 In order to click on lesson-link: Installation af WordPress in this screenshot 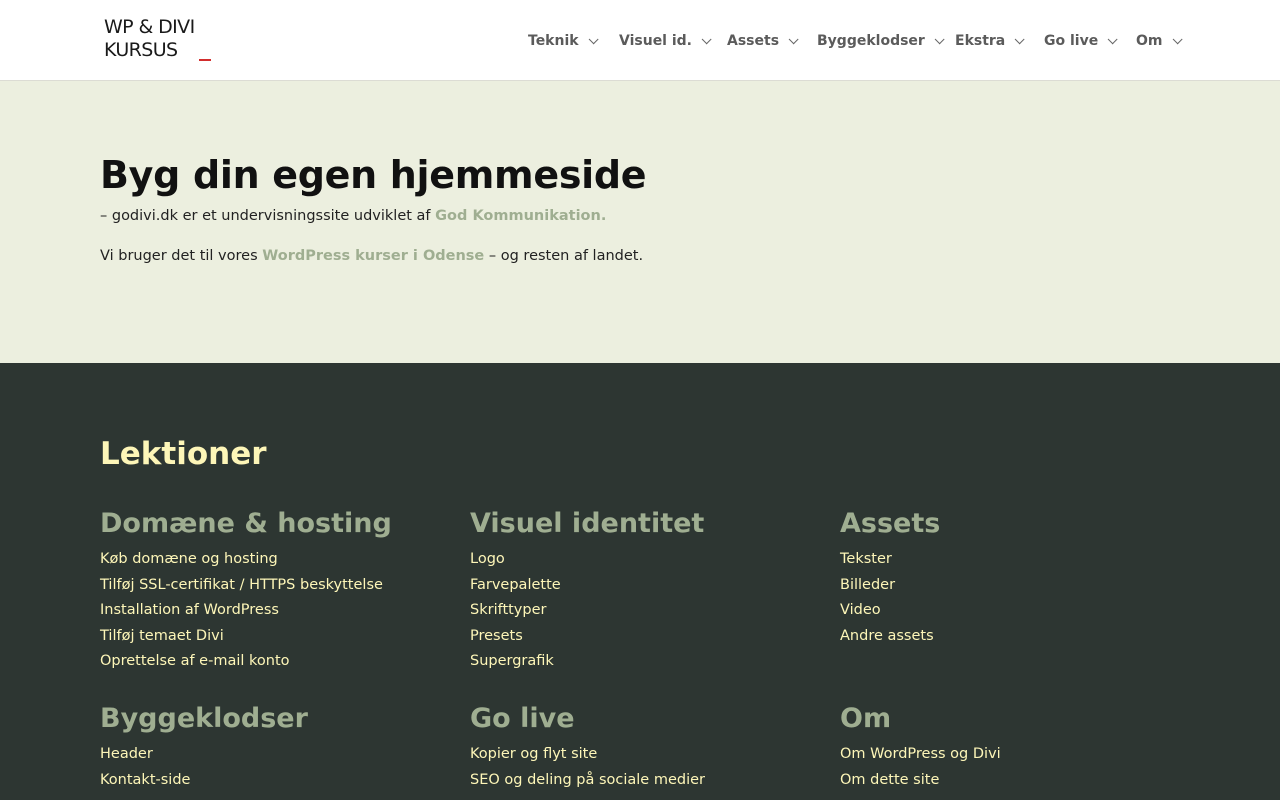, I will do `click(280, 611)`.